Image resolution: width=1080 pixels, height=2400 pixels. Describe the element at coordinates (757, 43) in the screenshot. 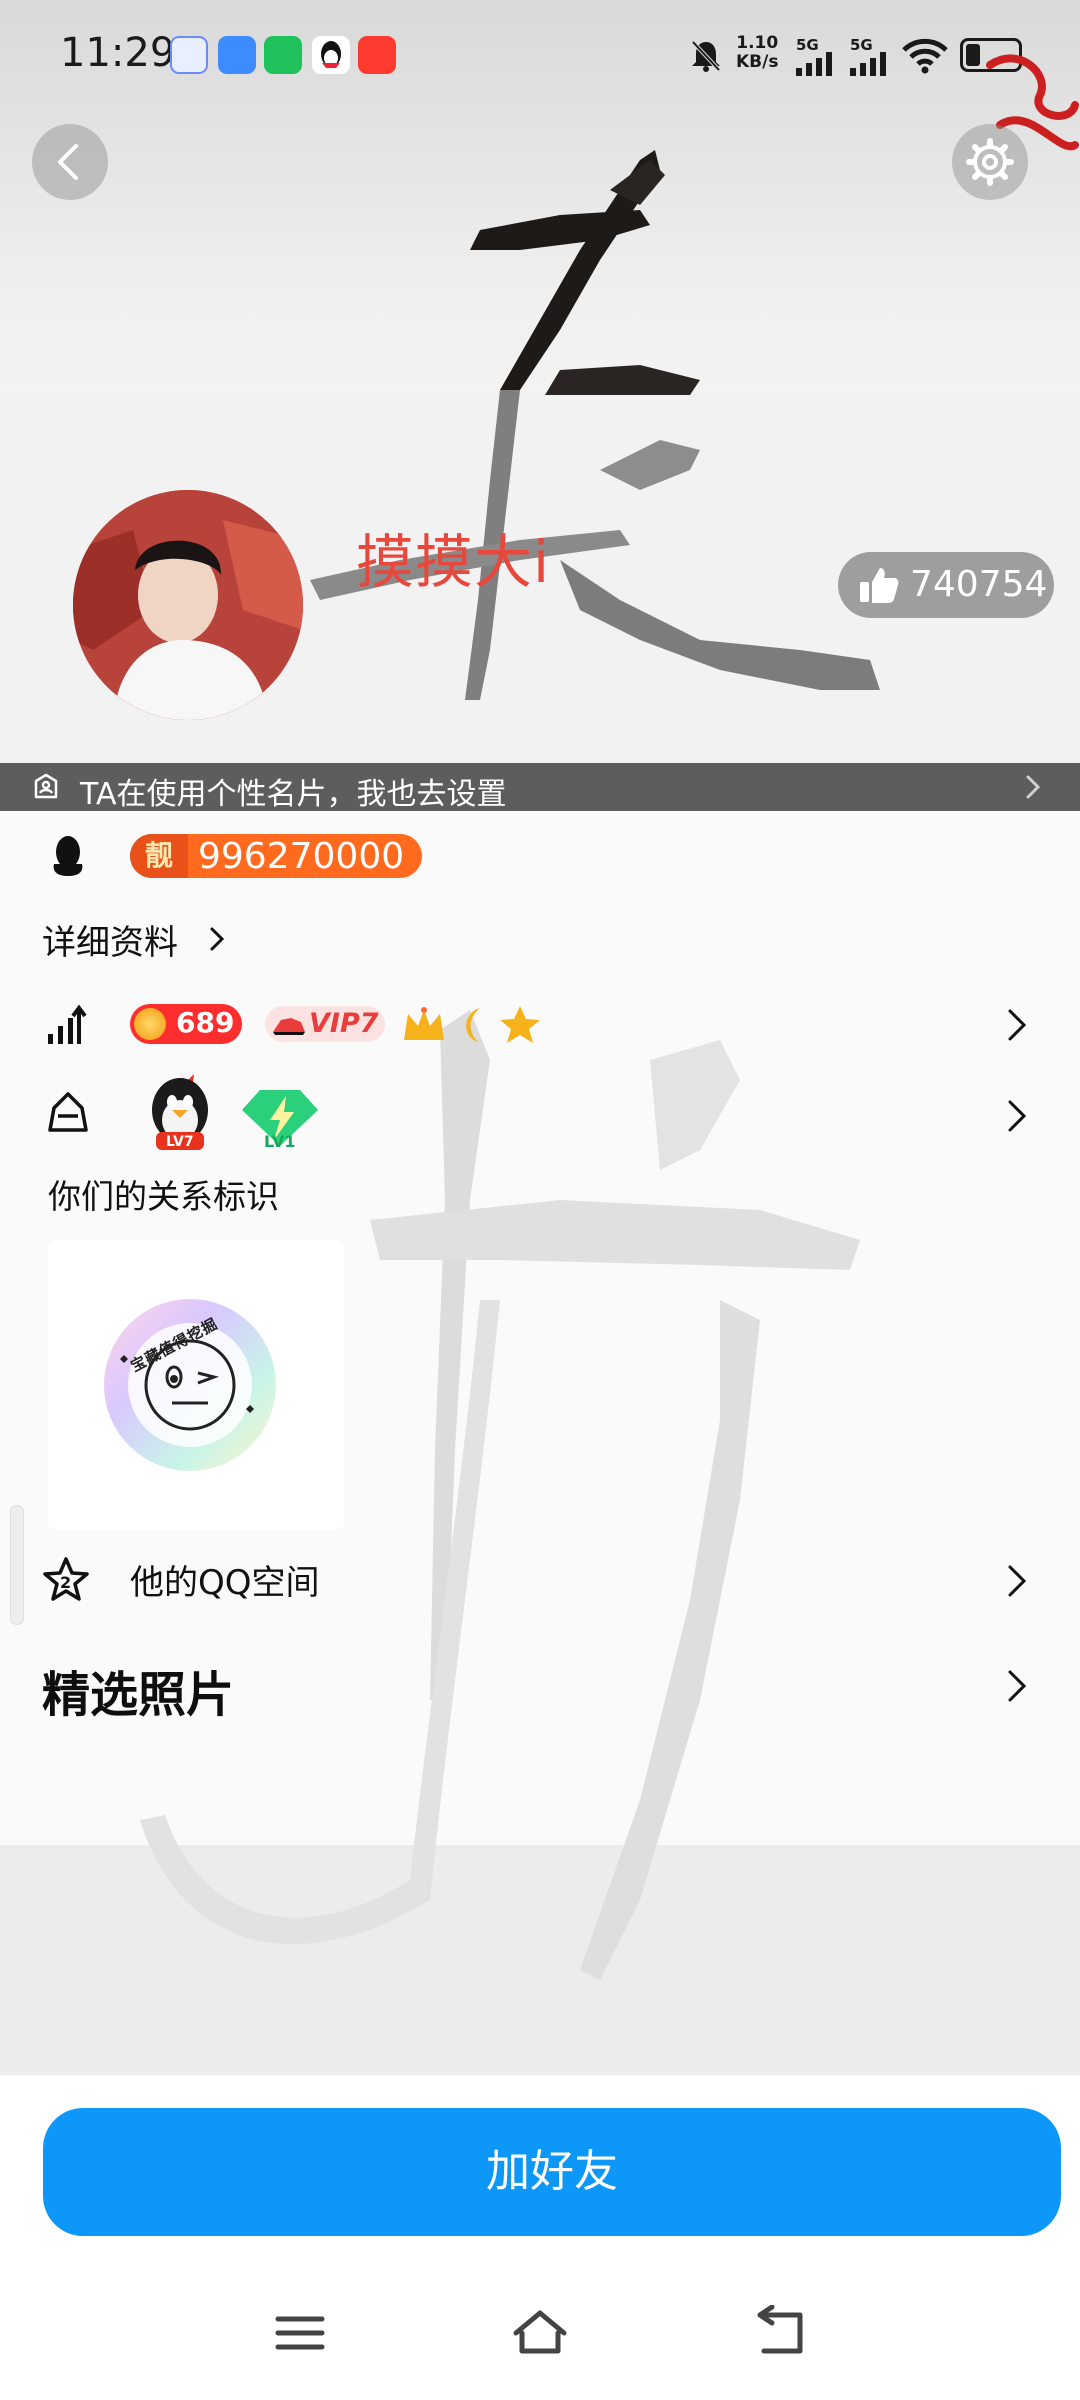

I see `network-speed-value: 1.10` at that location.